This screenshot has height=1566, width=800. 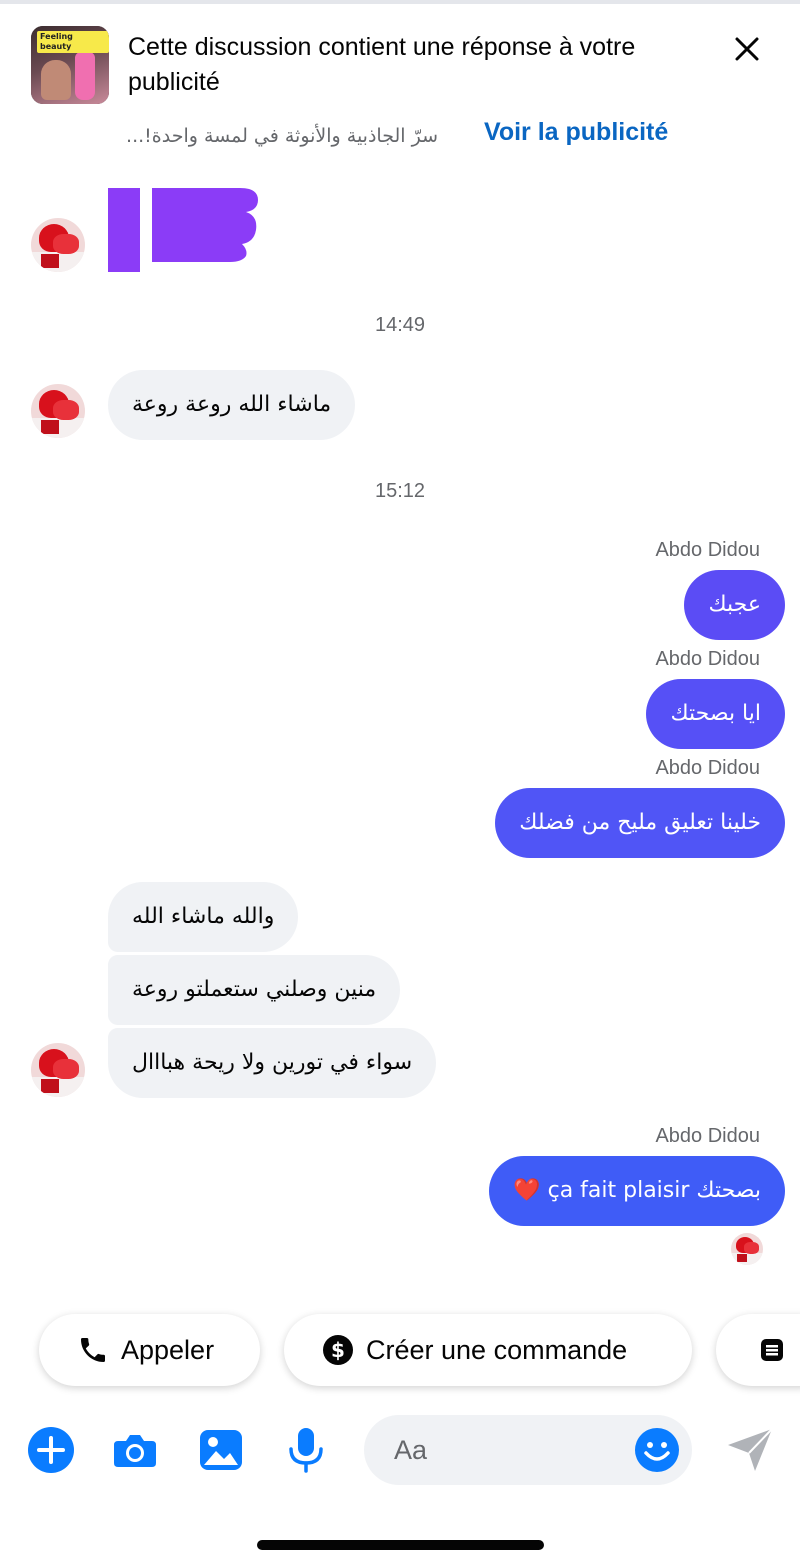 I want to click on camera-icon, so click(x=135, y=1450).